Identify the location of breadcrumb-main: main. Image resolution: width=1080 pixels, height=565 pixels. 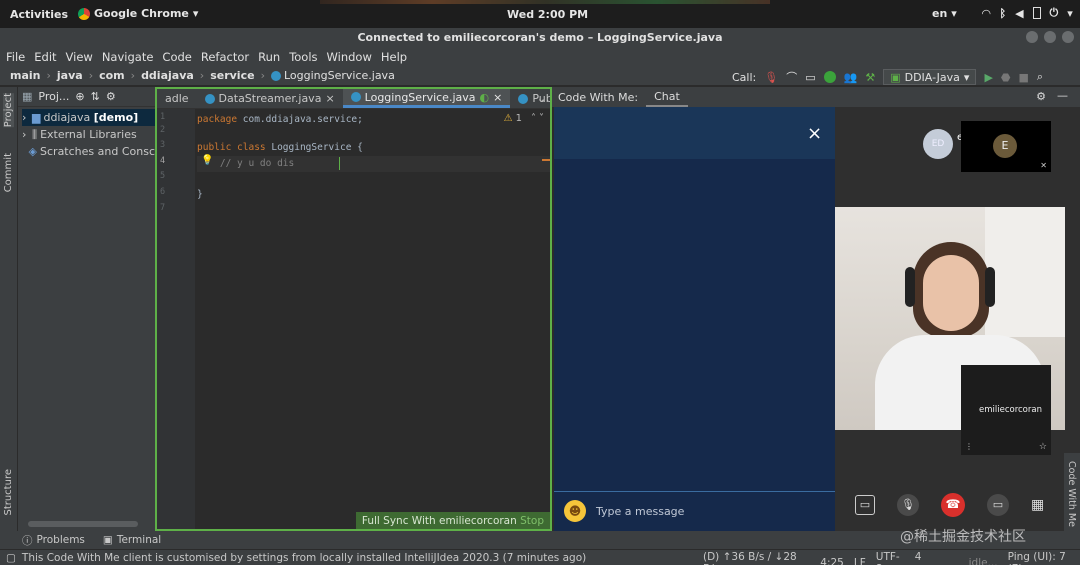
(25, 75).